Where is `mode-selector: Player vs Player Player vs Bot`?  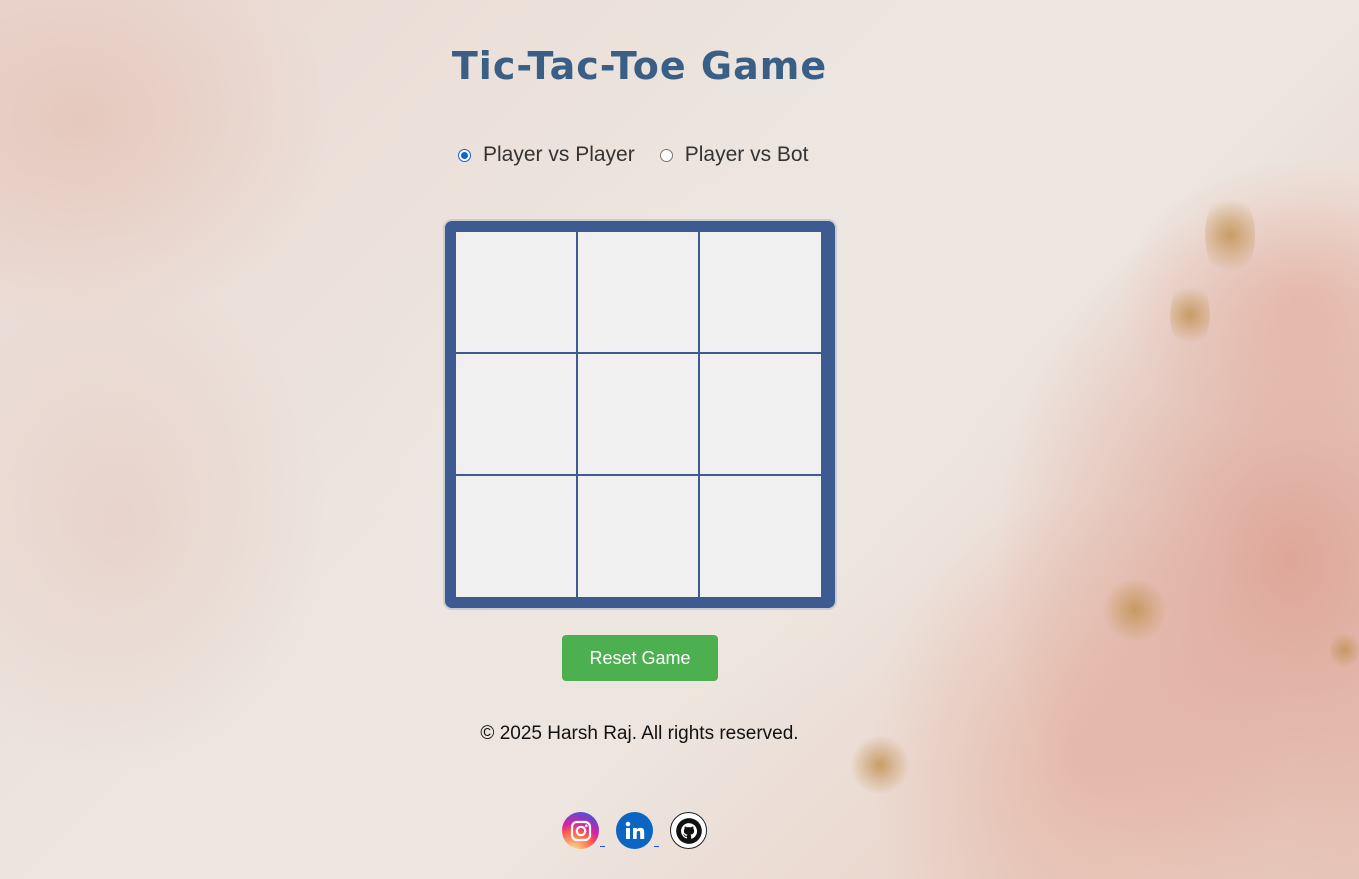 mode-selector: Player vs Player Player vs Bot is located at coordinates (642, 155).